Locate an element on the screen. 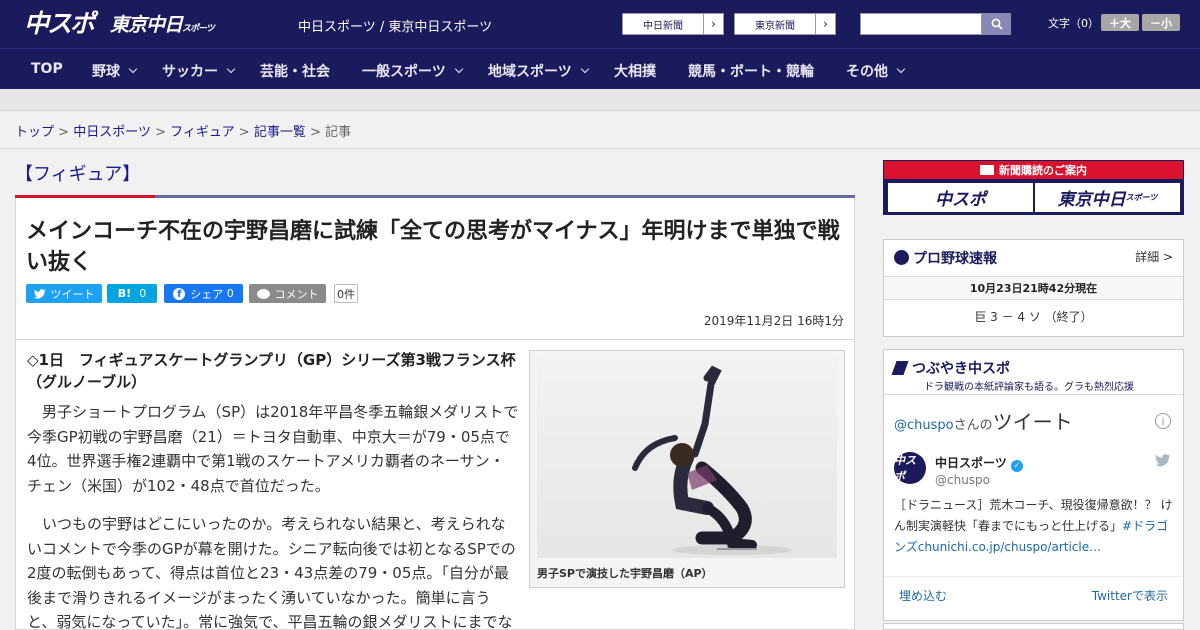 The image size is (1200, 630). nav-label: 一般スポーツ is located at coordinates (404, 72).